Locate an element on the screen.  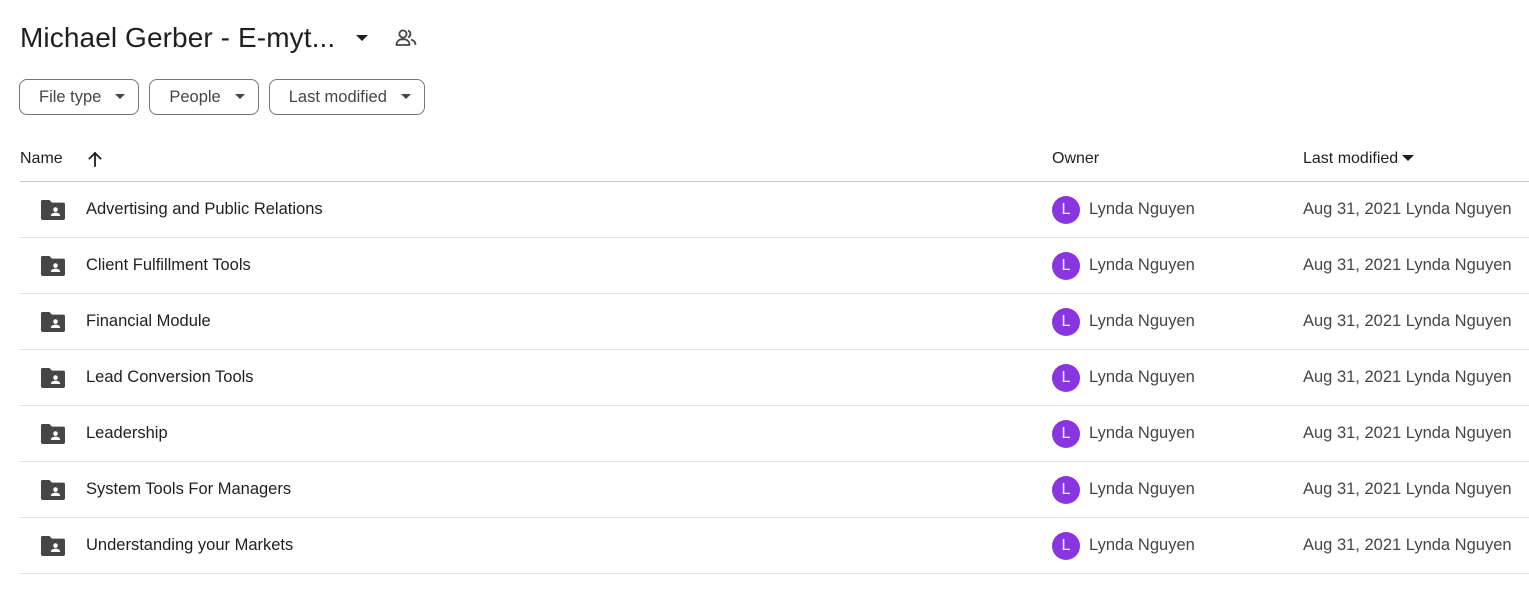
people-filter: People is located at coordinates (204, 97).